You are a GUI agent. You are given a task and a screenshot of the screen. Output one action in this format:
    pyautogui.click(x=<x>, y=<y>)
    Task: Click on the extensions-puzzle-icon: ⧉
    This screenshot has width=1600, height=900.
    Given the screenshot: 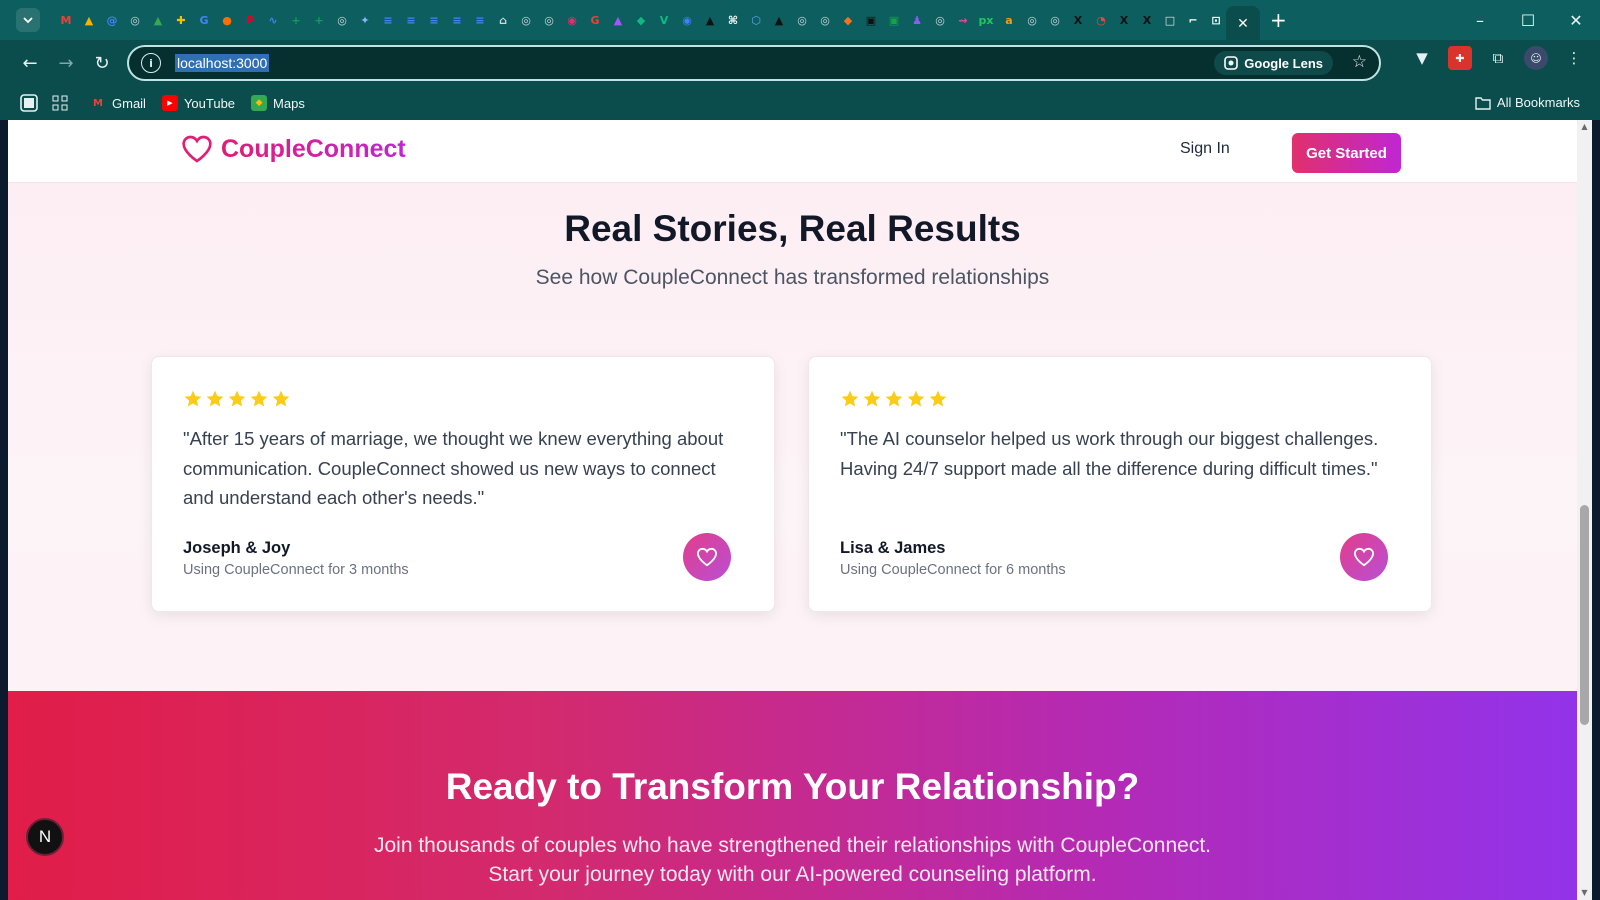 What is the action you would take?
    pyautogui.click(x=1498, y=58)
    